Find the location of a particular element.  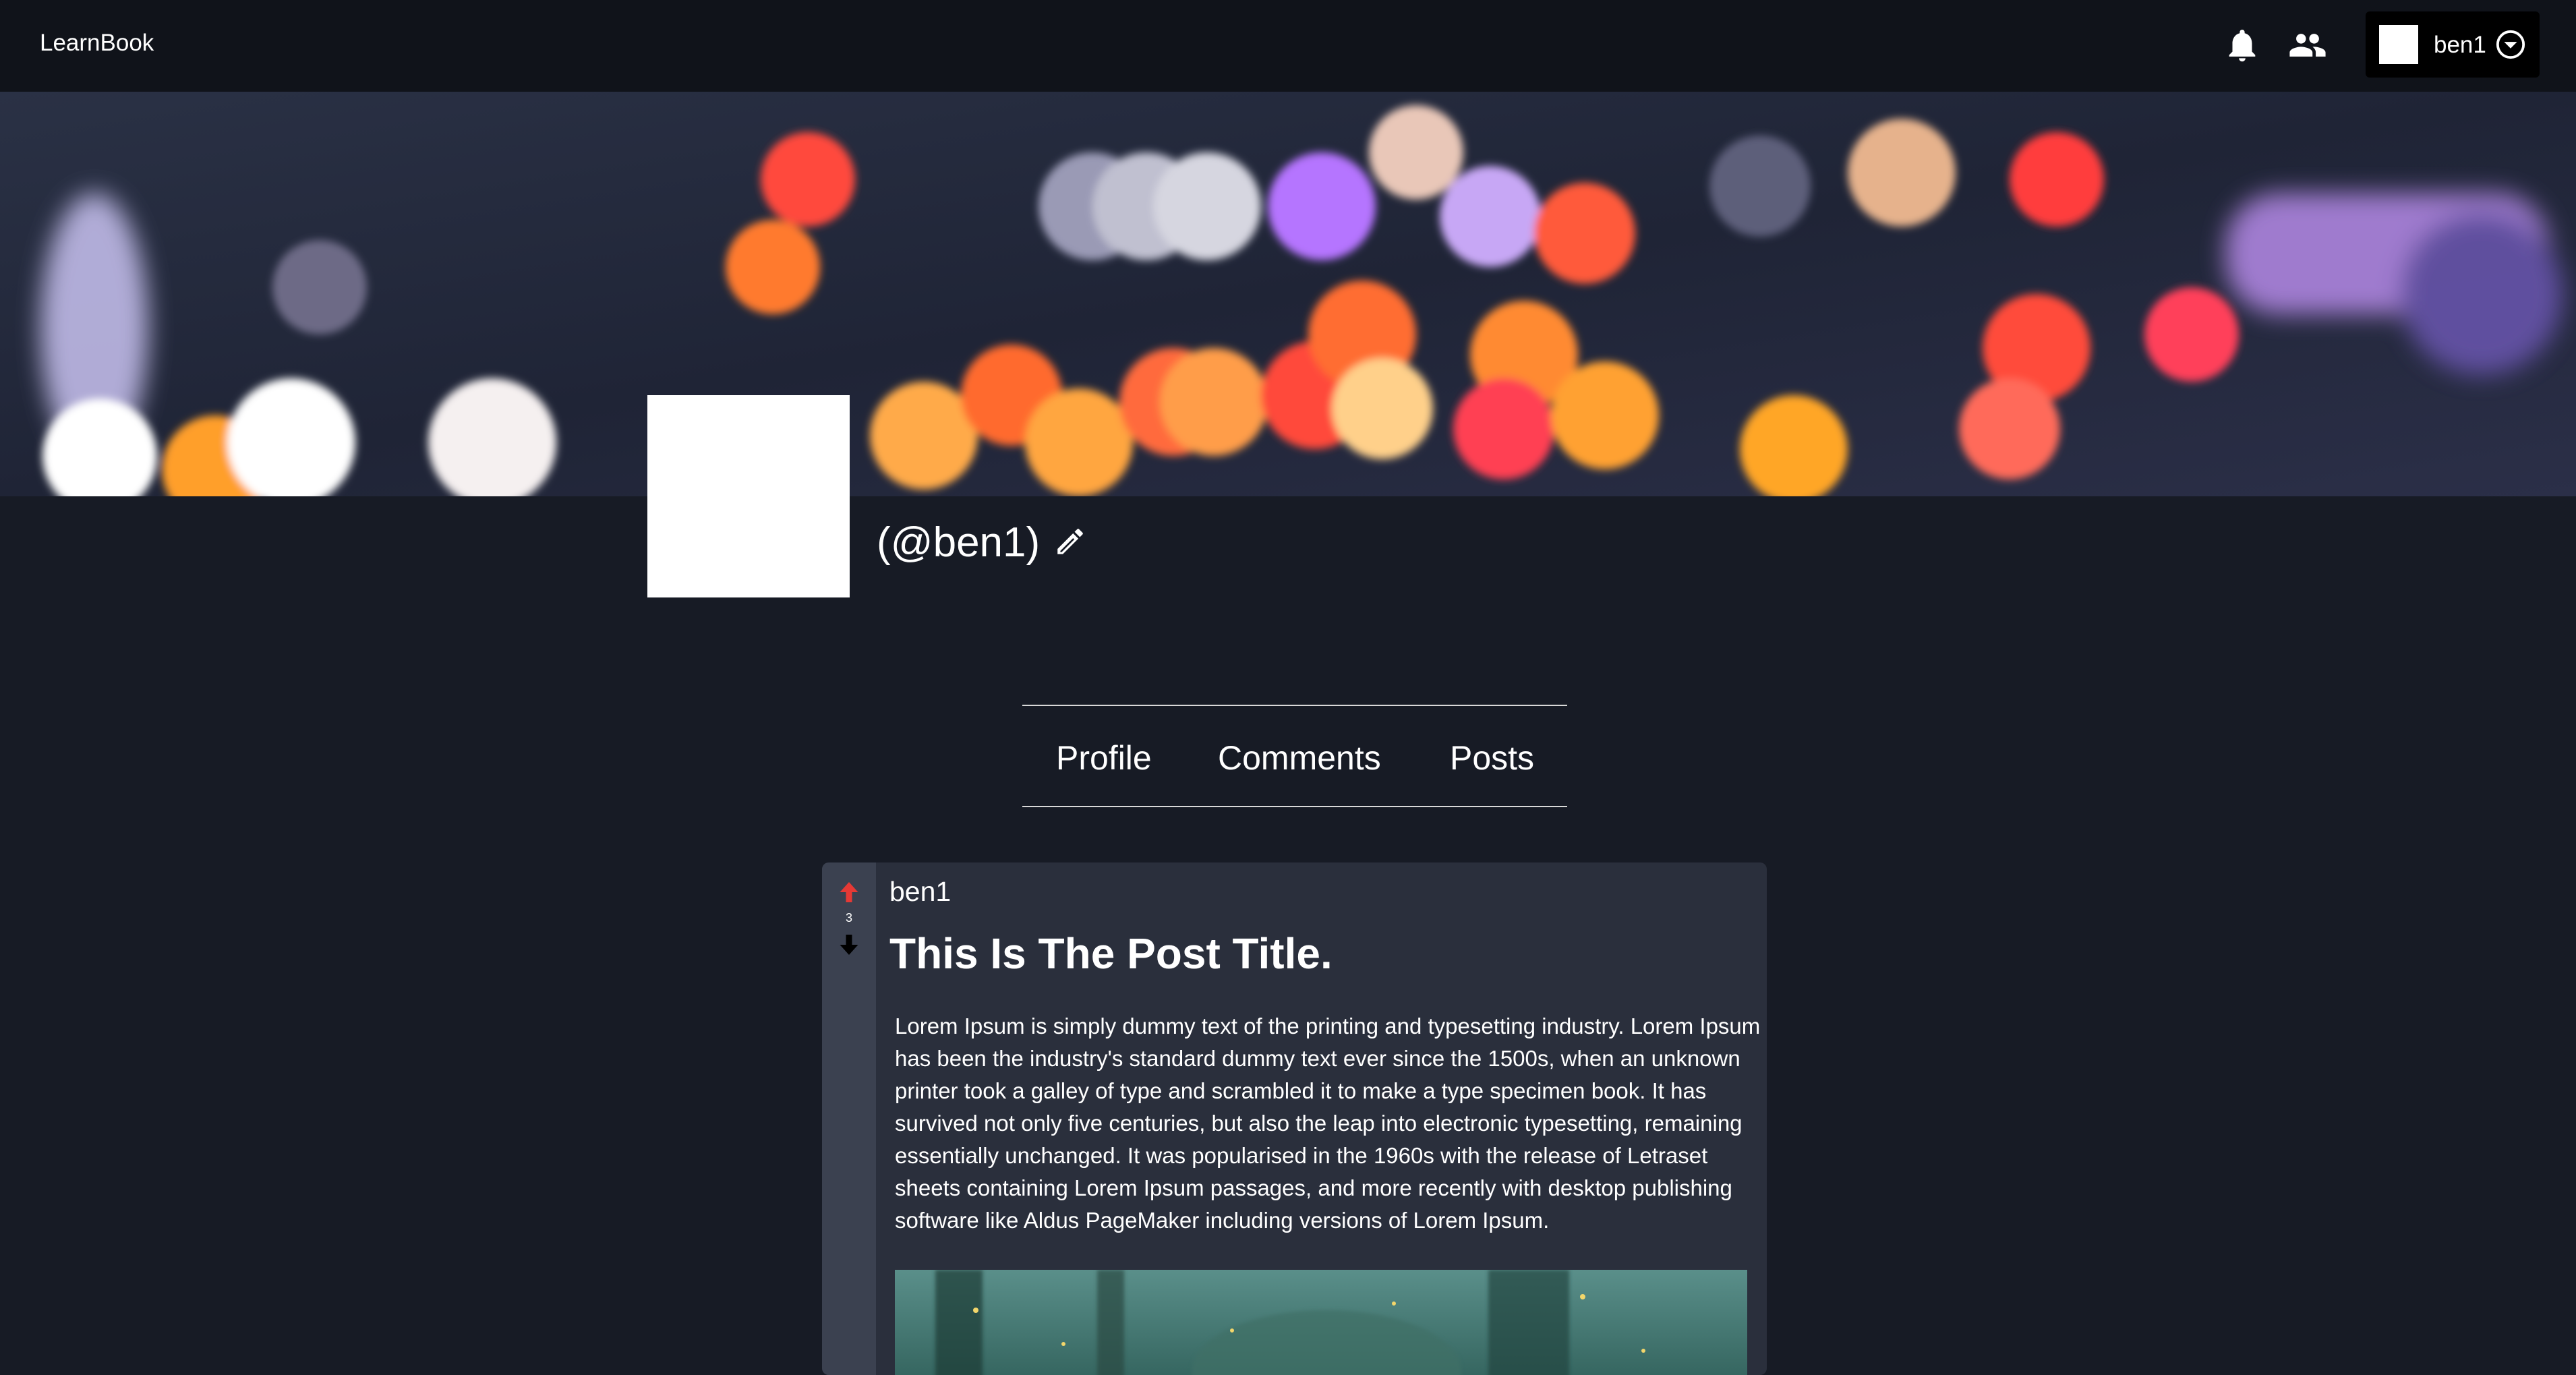

people-icon is located at coordinates (2307, 46).